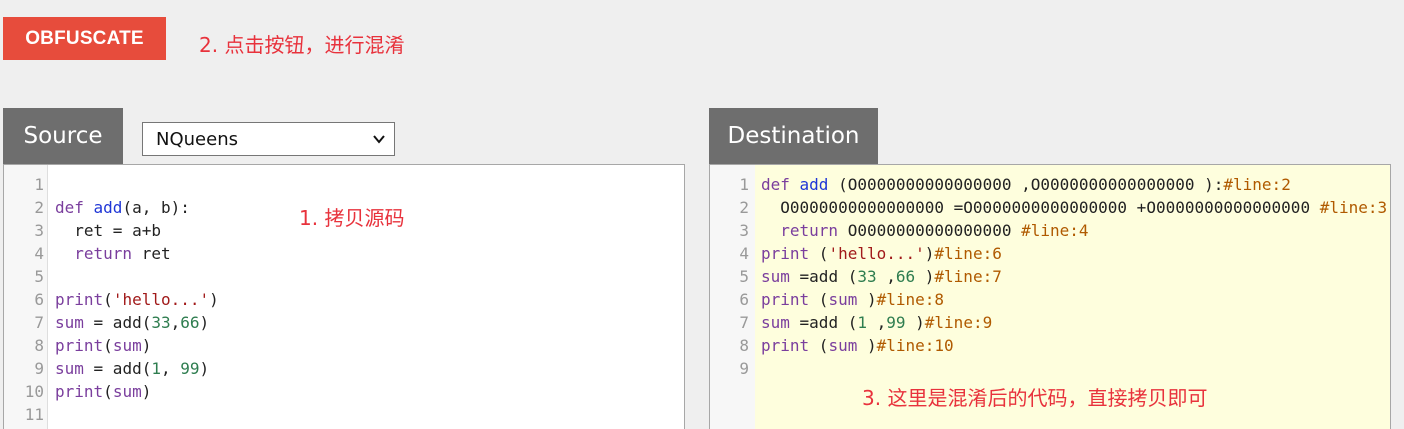  I want to click on code-line: 10 print(sum), so click(344, 391).